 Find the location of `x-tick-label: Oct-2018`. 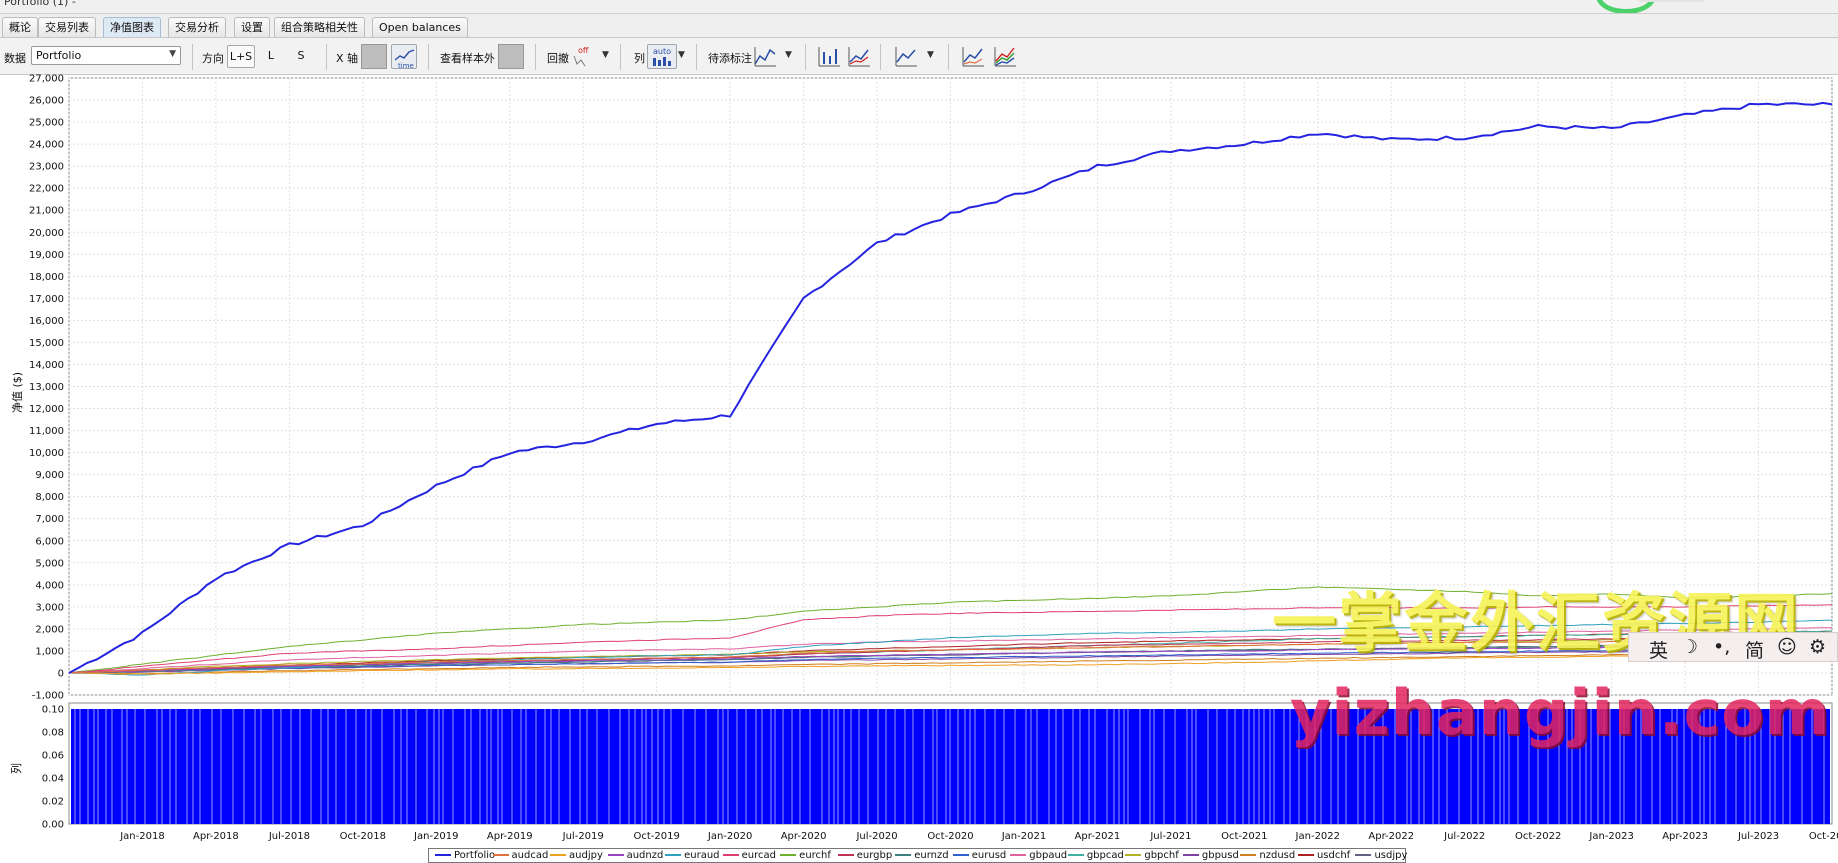

x-tick-label: Oct-2018 is located at coordinates (363, 836).